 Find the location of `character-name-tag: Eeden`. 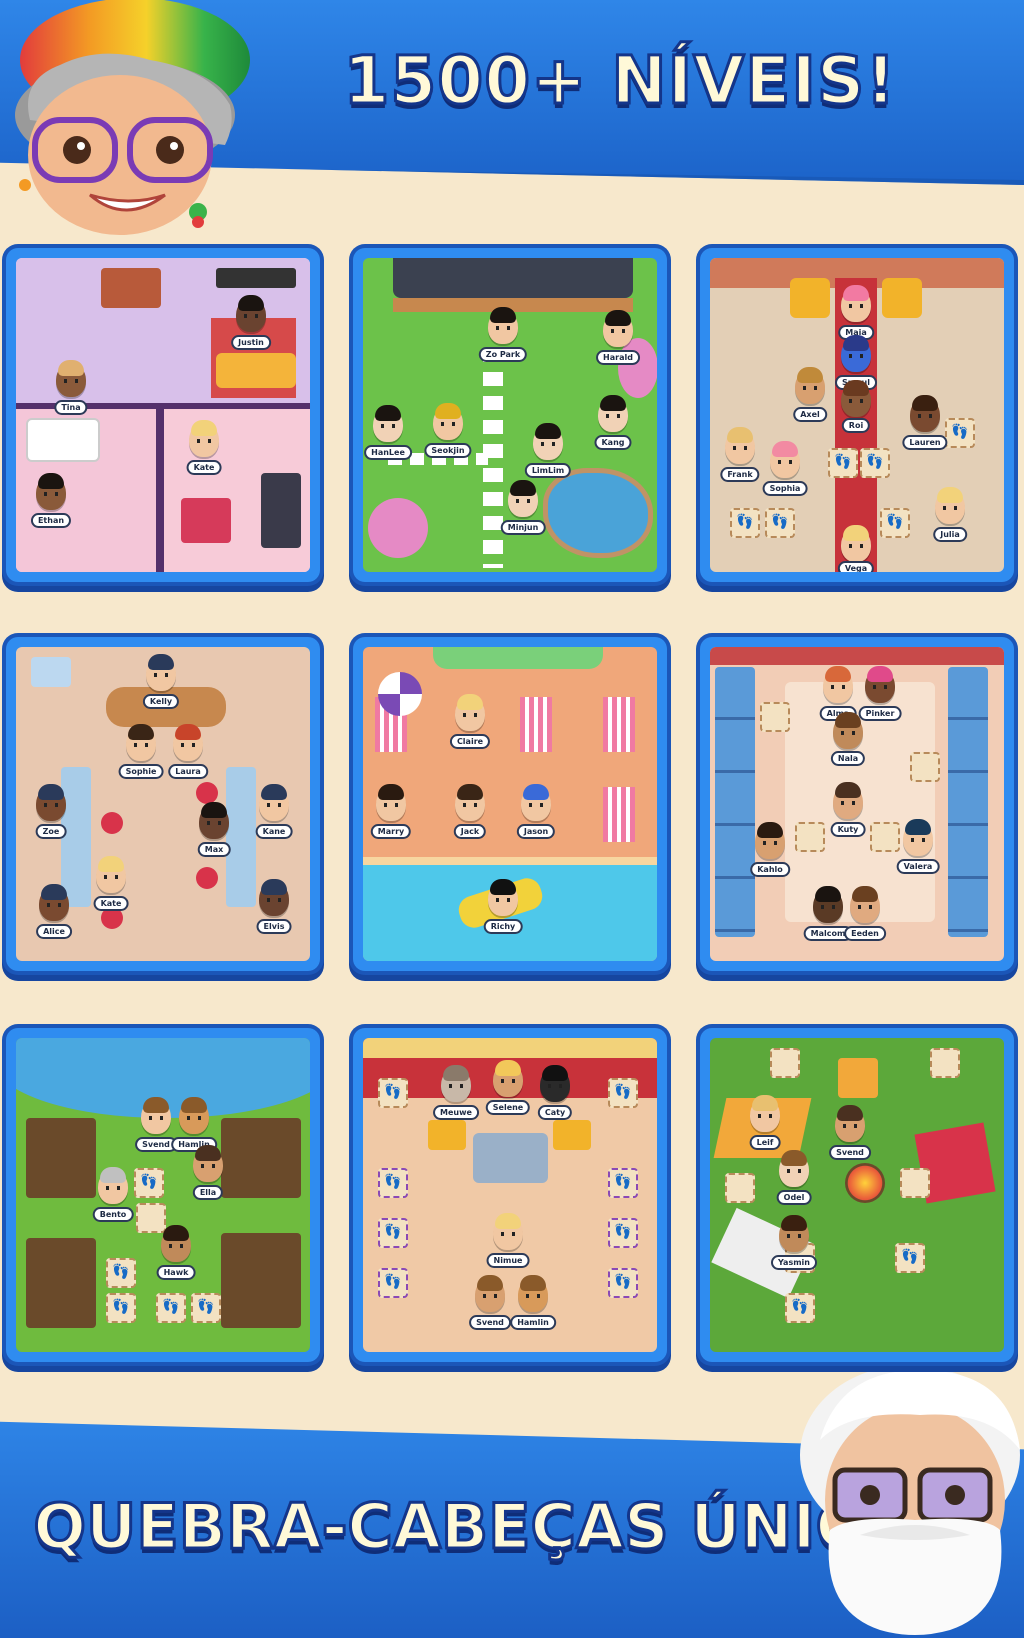

character-name-tag: Eeden is located at coordinates (865, 933).